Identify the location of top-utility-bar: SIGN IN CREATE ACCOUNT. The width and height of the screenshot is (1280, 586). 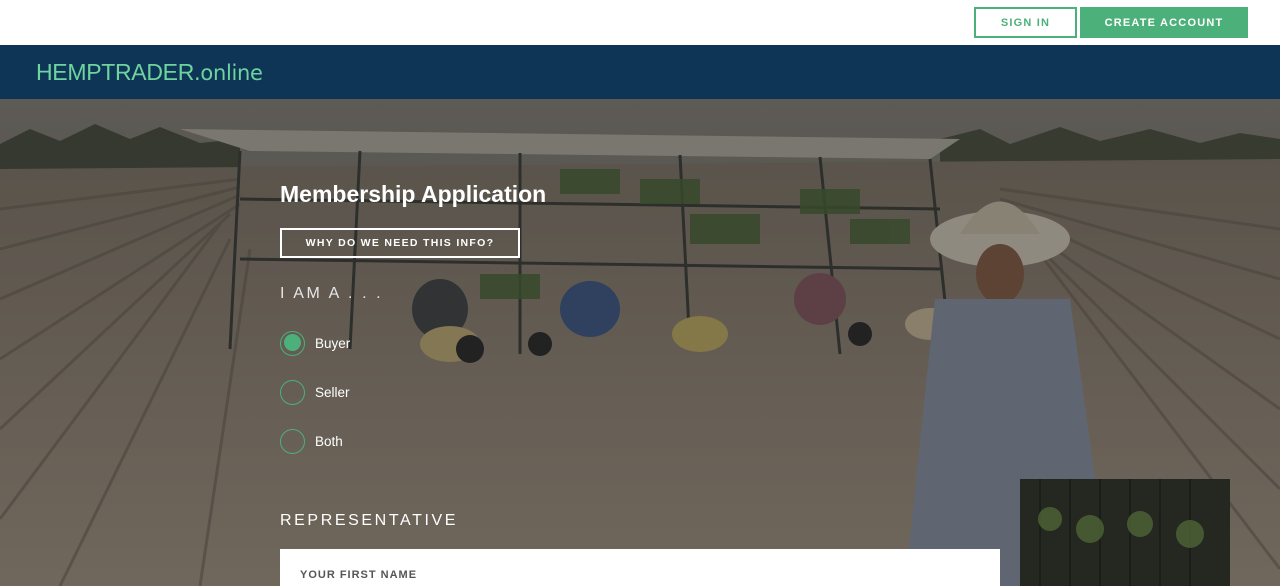
(640, 22).